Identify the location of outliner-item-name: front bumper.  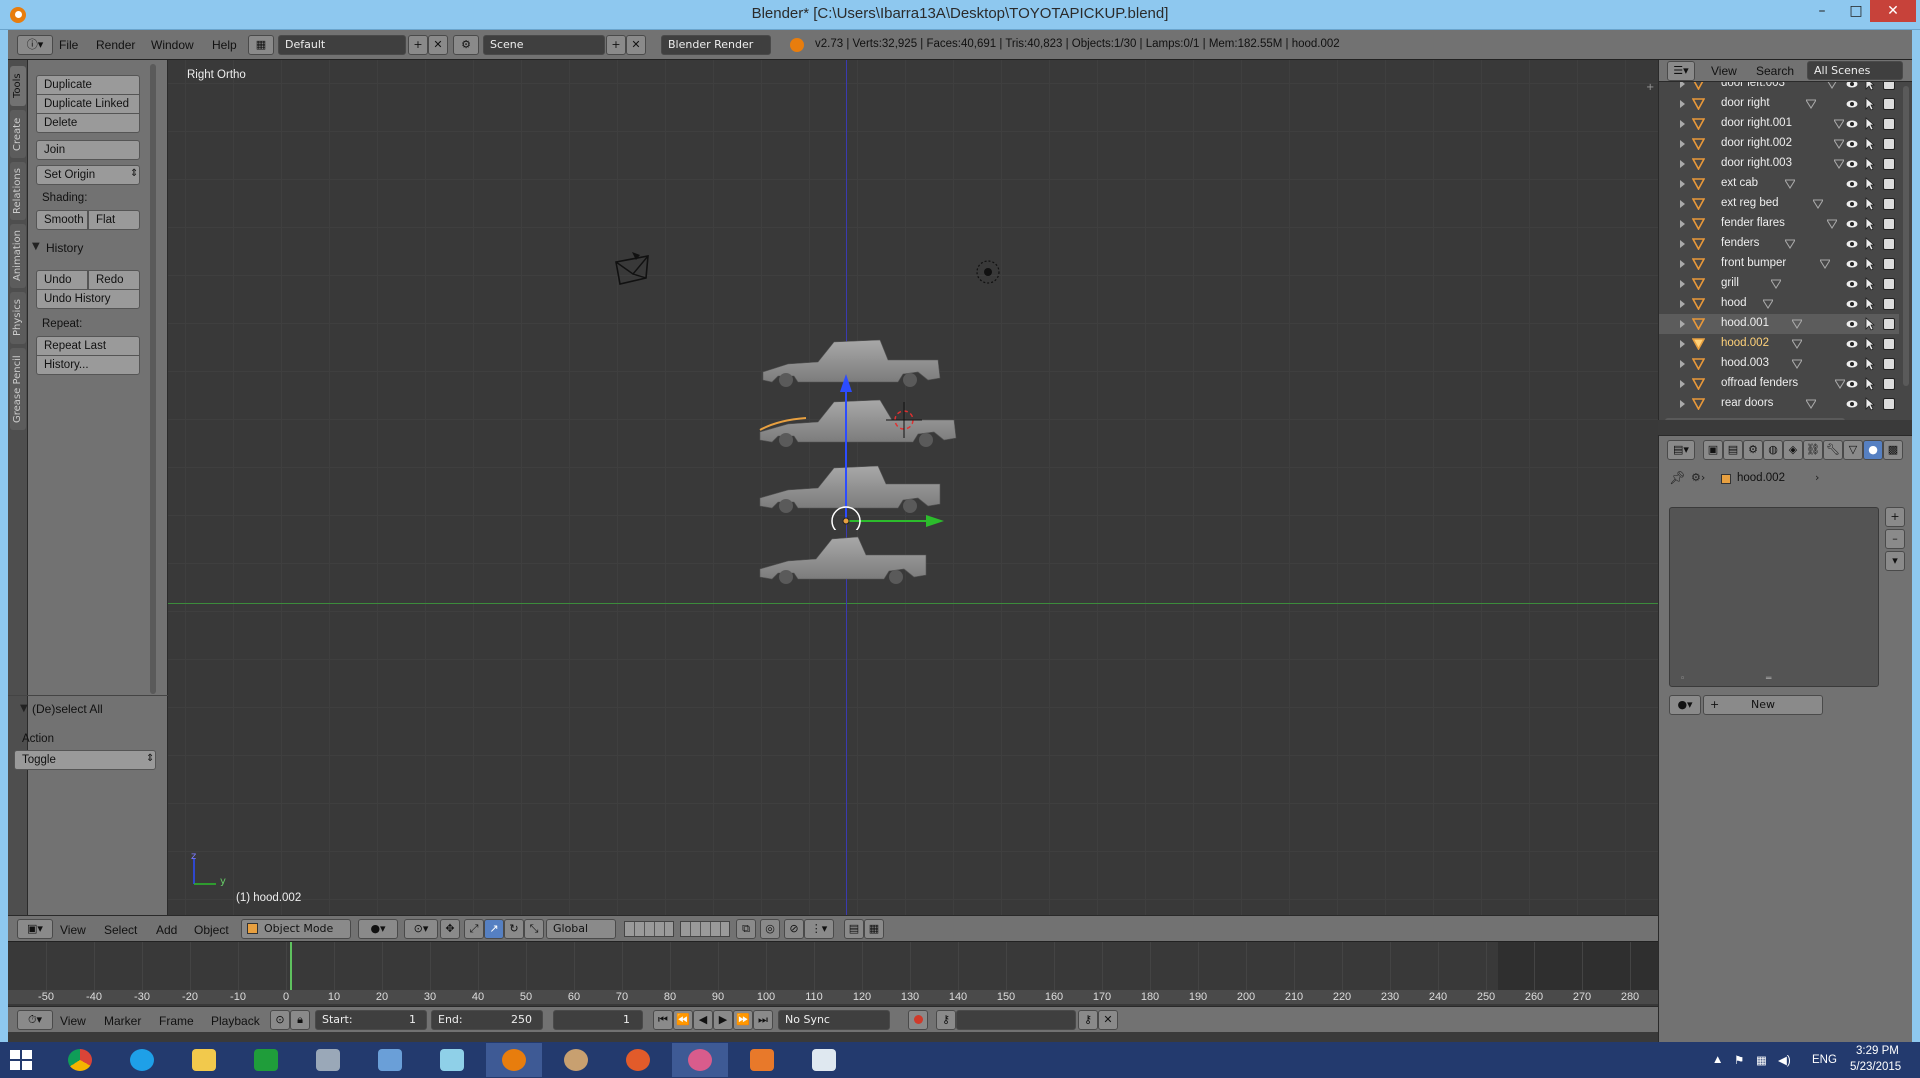
(1753, 263).